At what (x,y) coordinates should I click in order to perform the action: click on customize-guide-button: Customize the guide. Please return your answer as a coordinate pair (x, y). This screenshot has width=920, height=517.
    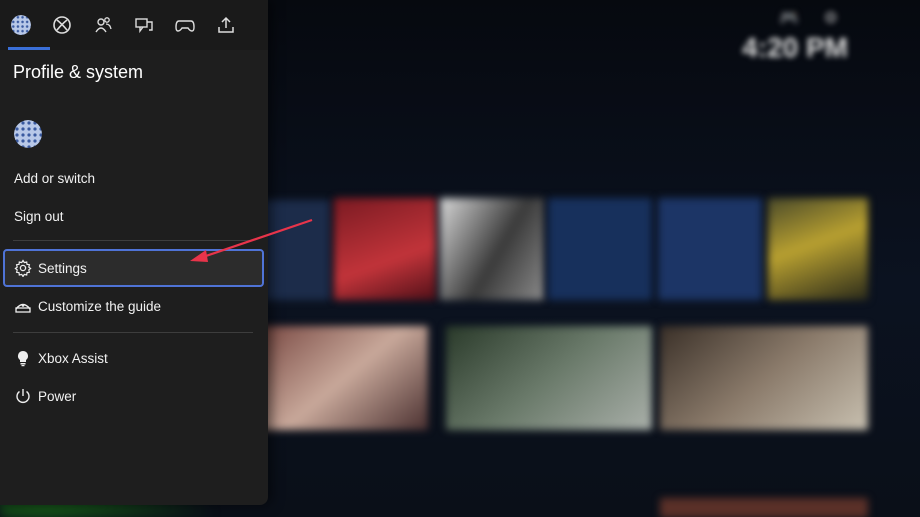
    Looking at the image, I should click on (134, 306).